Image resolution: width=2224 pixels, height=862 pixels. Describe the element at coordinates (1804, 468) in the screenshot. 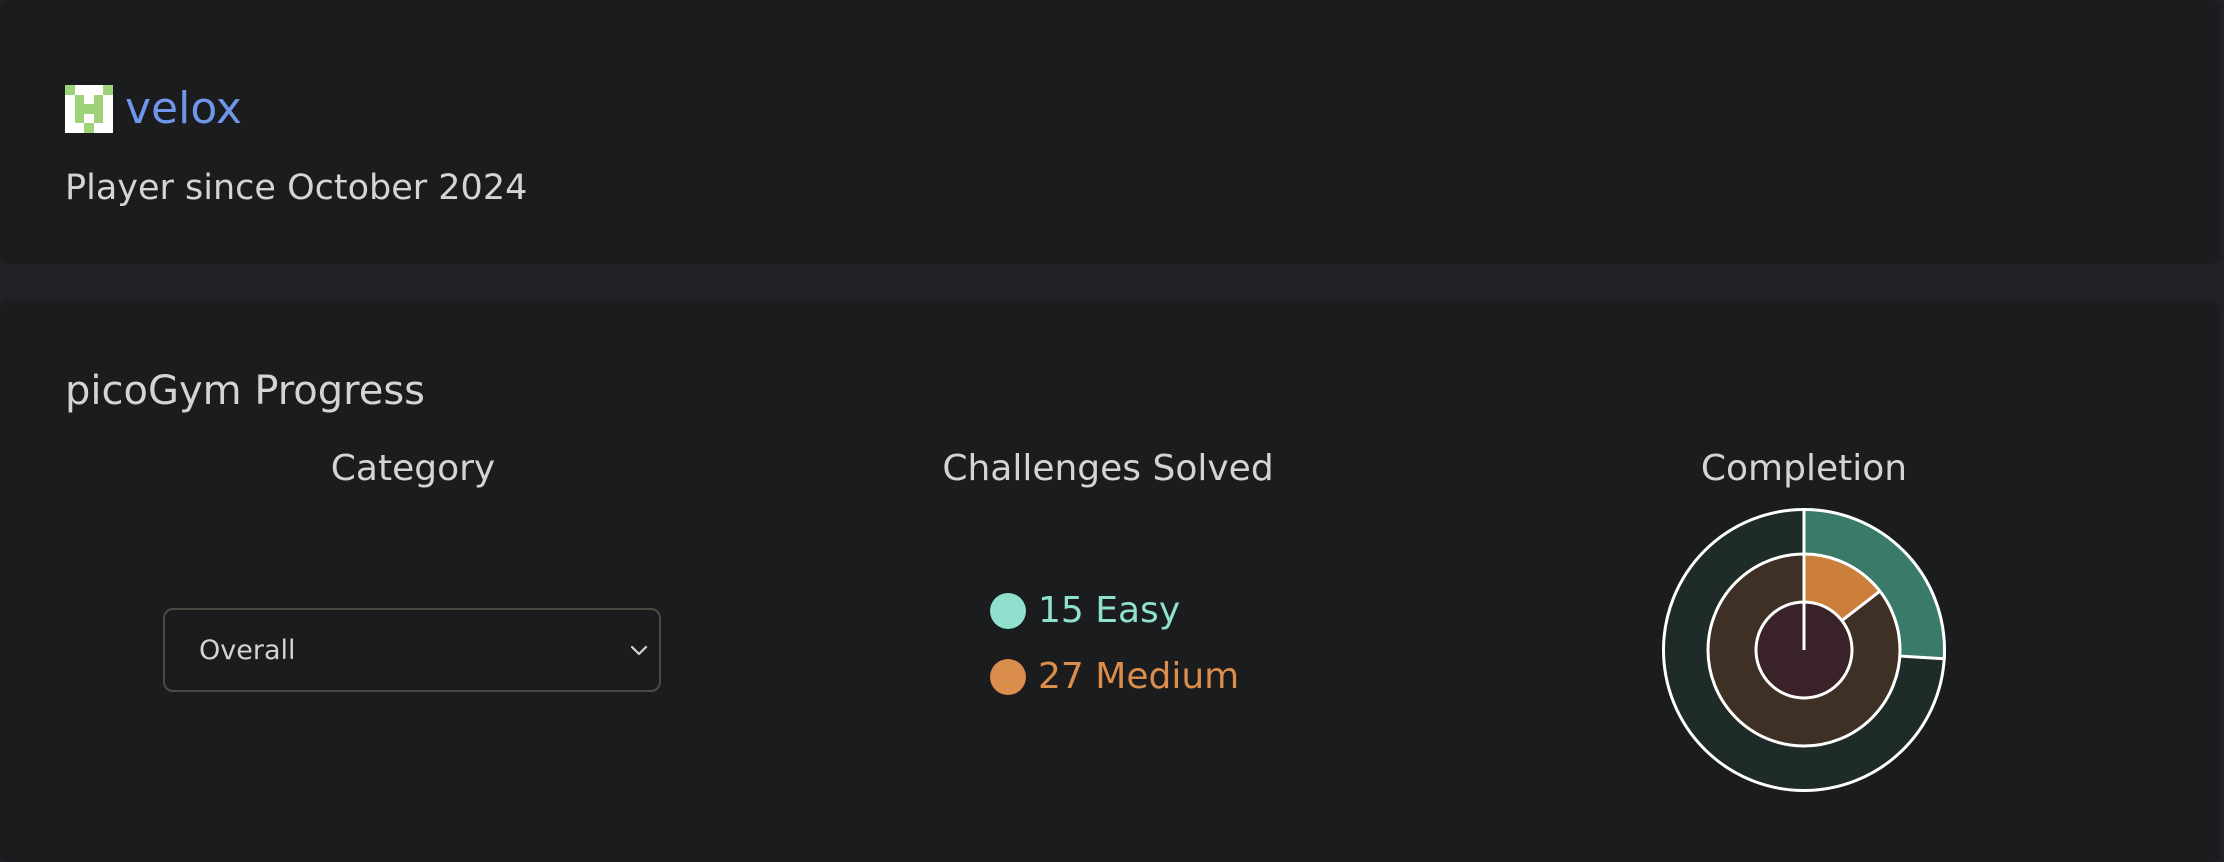

I see `completion-heading: Completion` at that location.